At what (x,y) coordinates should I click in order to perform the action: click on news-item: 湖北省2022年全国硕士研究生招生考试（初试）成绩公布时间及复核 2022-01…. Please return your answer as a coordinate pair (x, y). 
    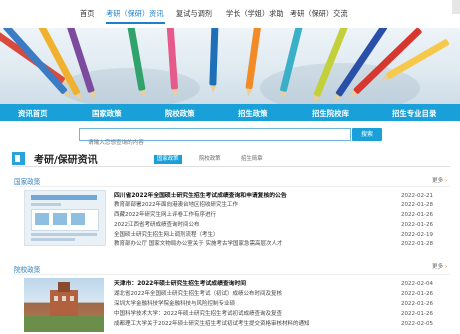
    Looking at the image, I should click on (275, 294).